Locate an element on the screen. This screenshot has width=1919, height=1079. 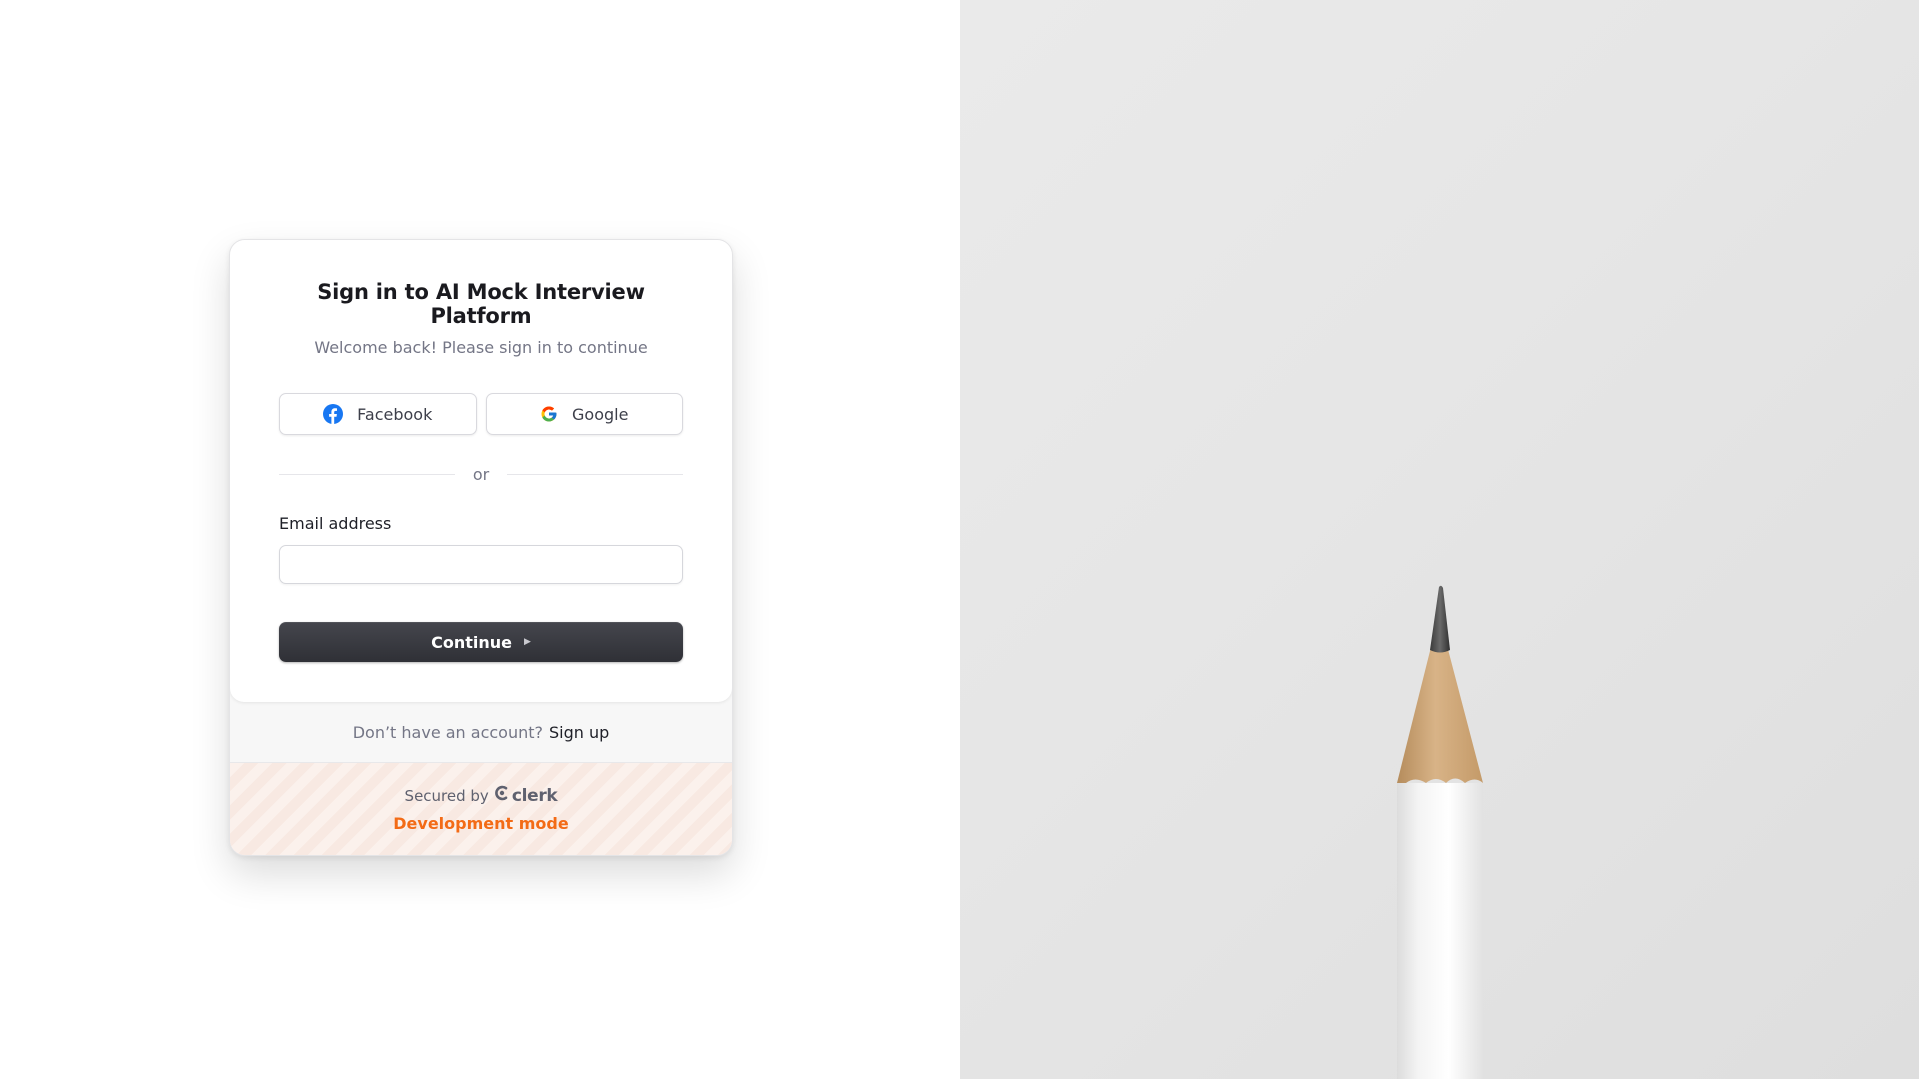
divider-line-right is located at coordinates (595, 474).